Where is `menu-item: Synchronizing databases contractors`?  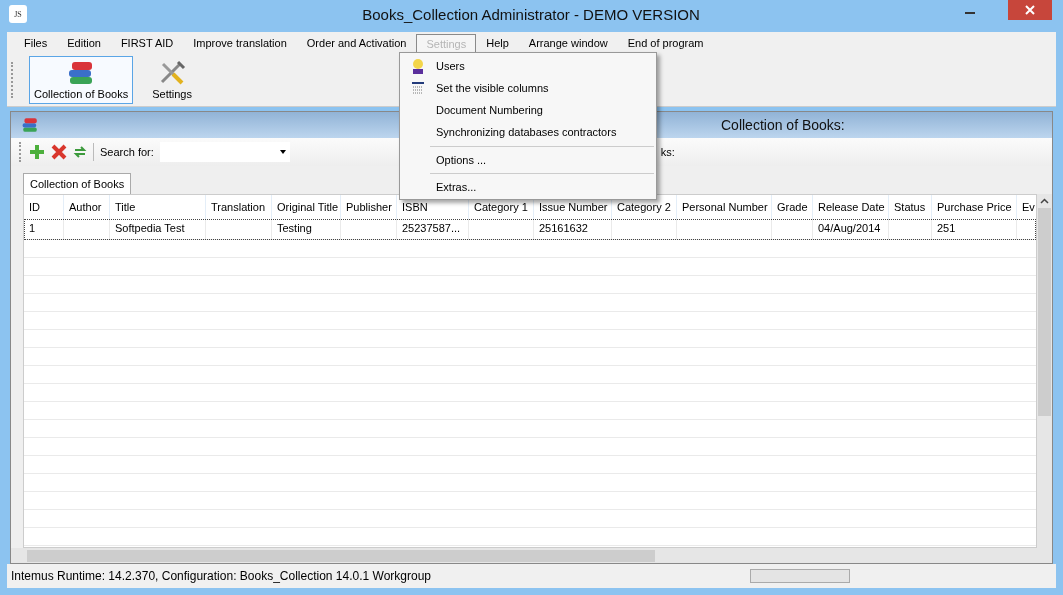
menu-item: Synchronizing databases contractors is located at coordinates (528, 132).